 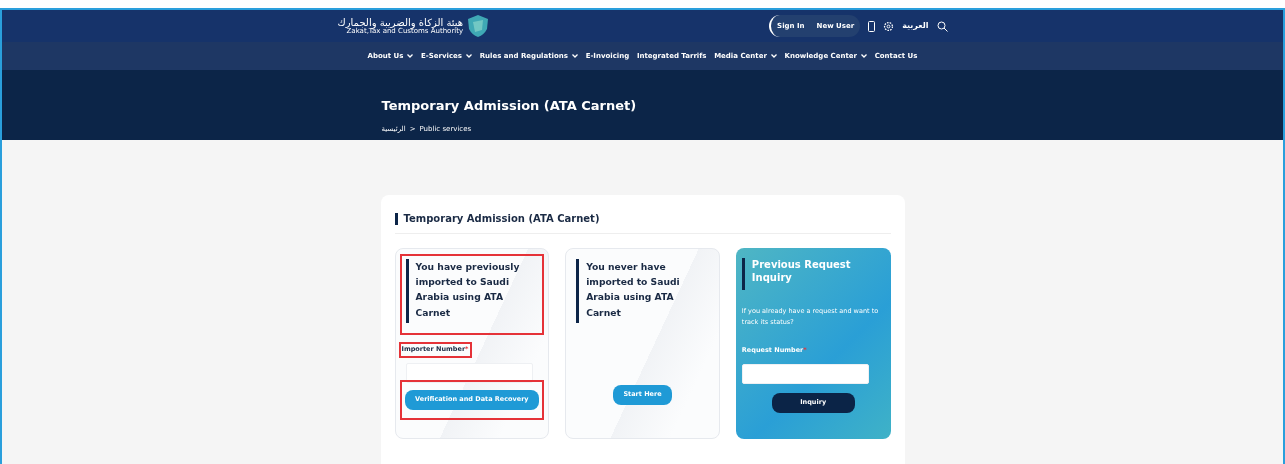 I want to click on importer-number-field, so click(x=469, y=373).